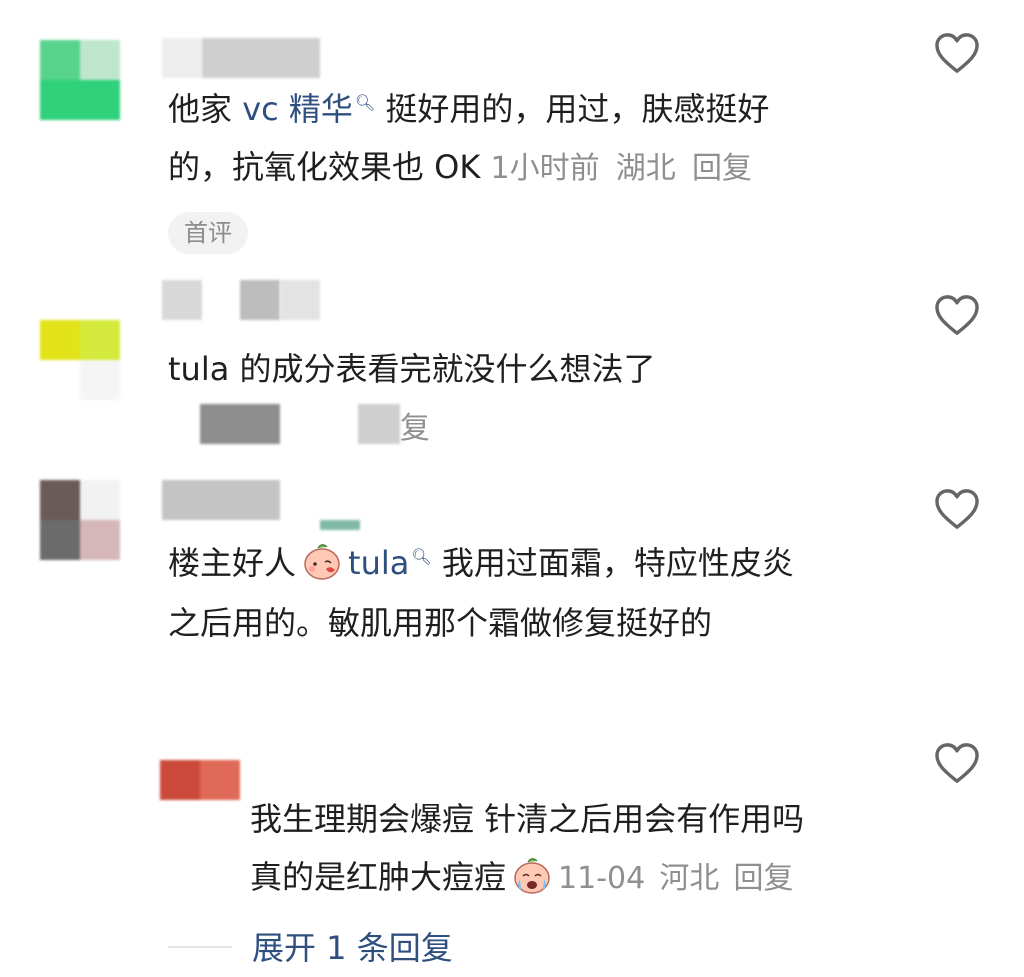 The height and width of the screenshot is (977, 1024). What do you see at coordinates (645, 168) in the screenshot?
I see `location: 湖北` at bounding box center [645, 168].